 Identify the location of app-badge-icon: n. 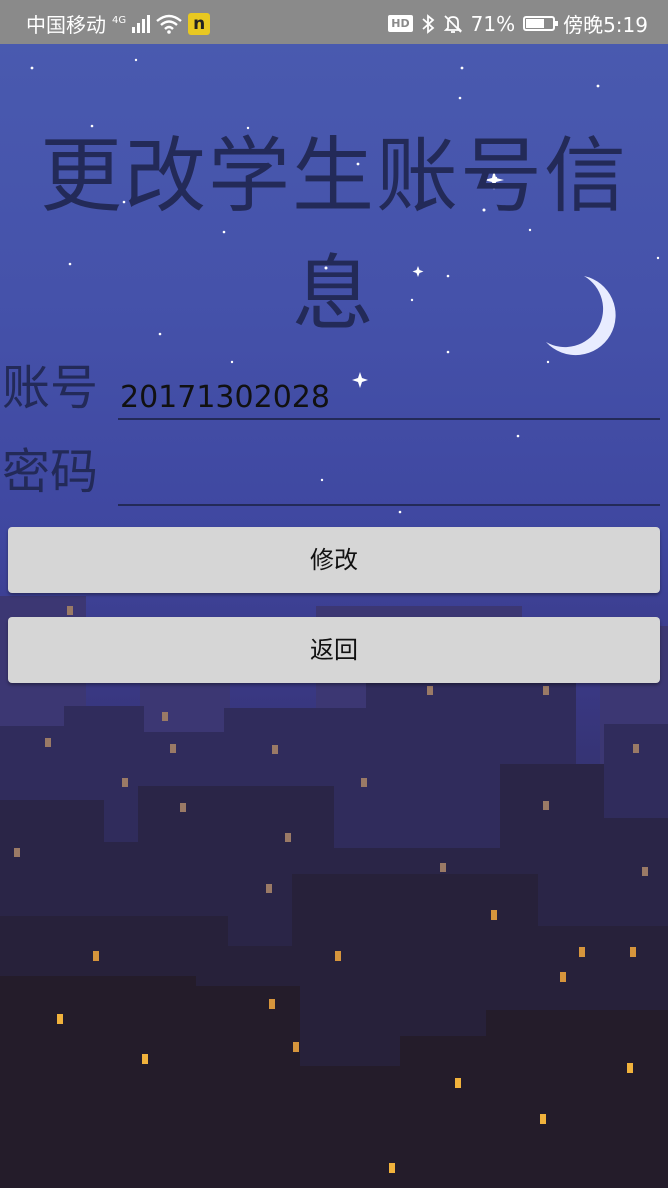
(199, 23).